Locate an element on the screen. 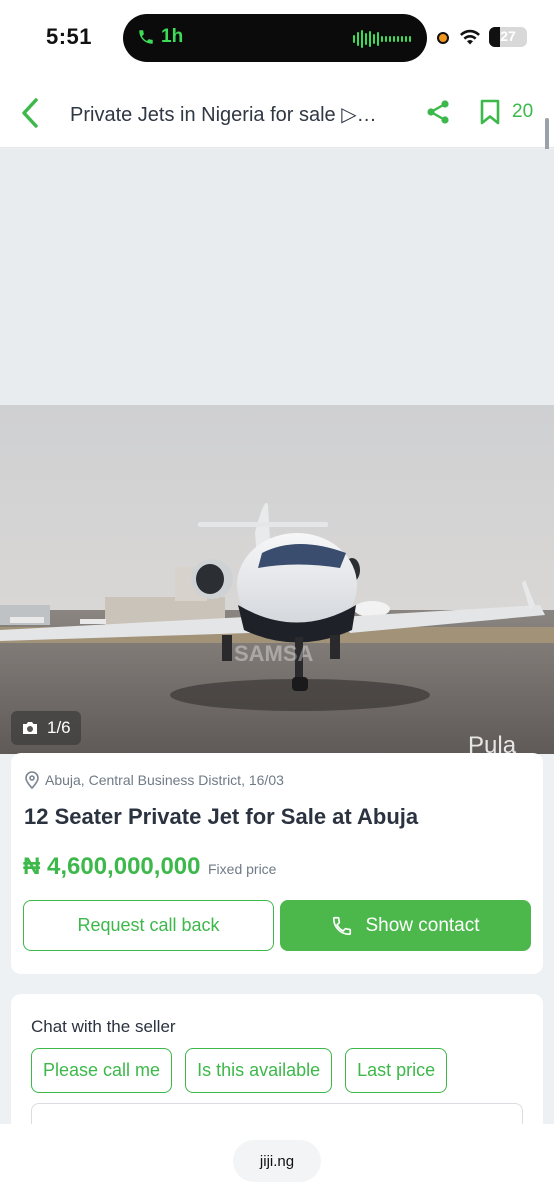 The height and width of the screenshot is (1200, 554). photo-counter-label: 1/6 is located at coordinates (59, 727).